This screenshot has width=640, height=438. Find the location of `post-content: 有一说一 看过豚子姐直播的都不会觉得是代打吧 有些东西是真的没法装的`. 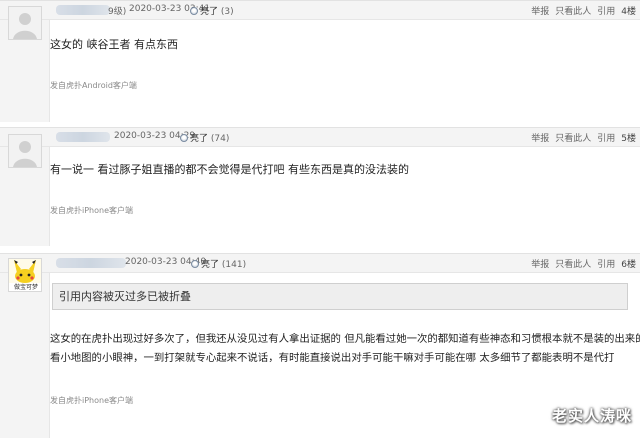

post-content: 有一说一 看过豚子姐直播的都不会觉得是代打吧 有些东西是真的没法装的 is located at coordinates (229, 169).